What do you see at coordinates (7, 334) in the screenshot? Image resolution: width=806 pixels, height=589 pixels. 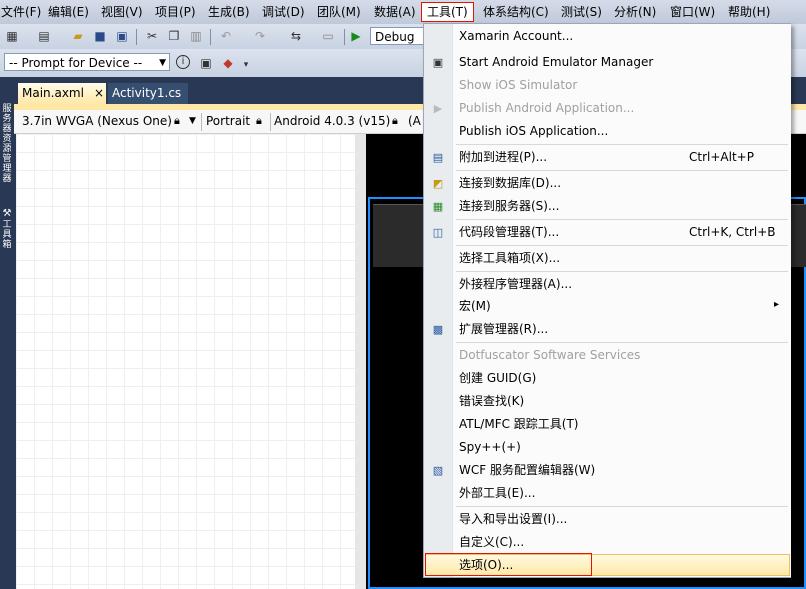 I see `left-tool-rail: 服务器资源管理器 ⚒ 工具箱` at bounding box center [7, 334].